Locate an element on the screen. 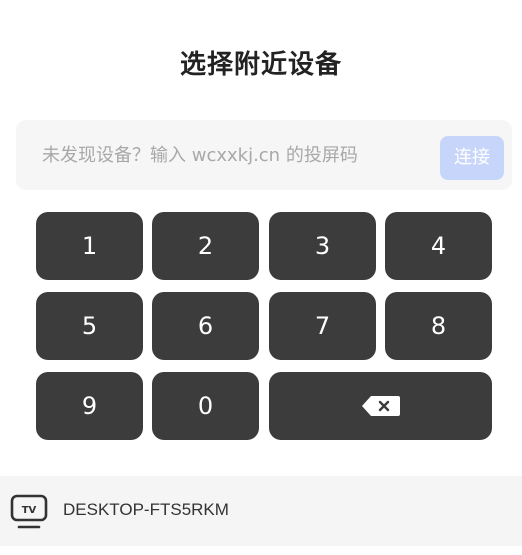 The width and height of the screenshot is (522, 555). key-3: 3 is located at coordinates (322, 246).